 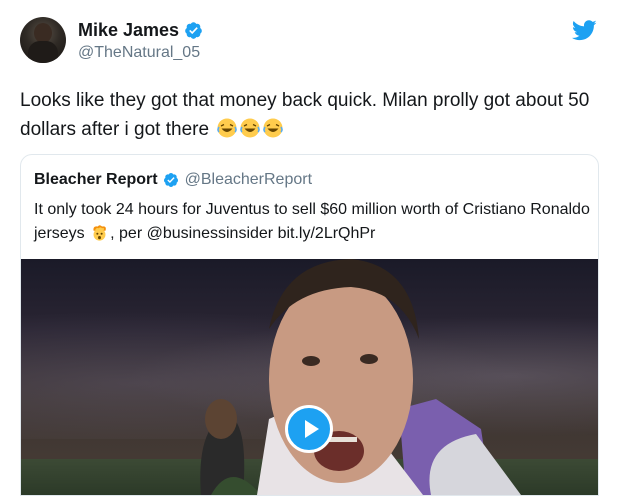 What do you see at coordinates (248, 180) in the screenshot?
I see `quoted-handle: @BleacherReport` at bounding box center [248, 180].